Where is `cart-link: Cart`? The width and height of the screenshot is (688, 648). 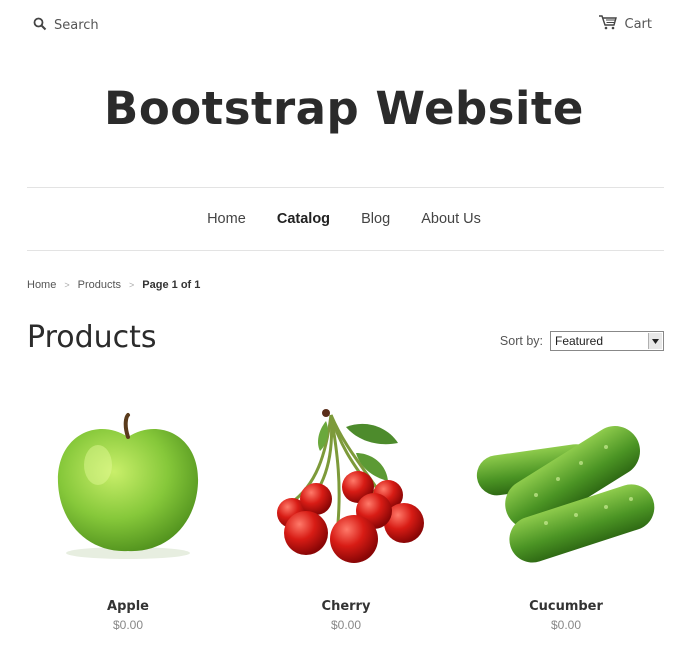
cart-link: Cart is located at coordinates (625, 24).